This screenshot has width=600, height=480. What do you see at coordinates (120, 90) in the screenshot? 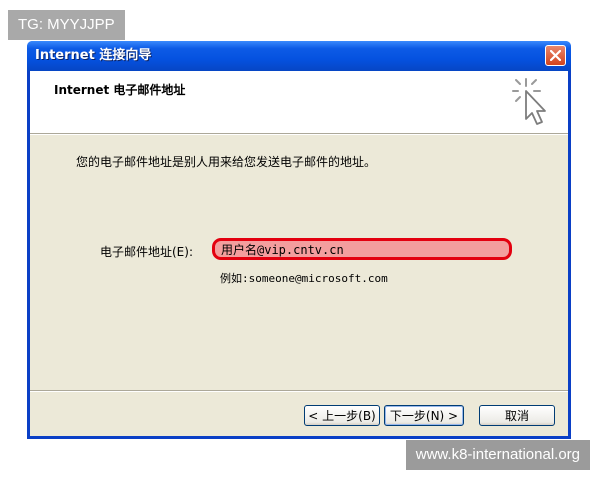
I see `page-title: Internet 电子邮件地址` at bounding box center [120, 90].